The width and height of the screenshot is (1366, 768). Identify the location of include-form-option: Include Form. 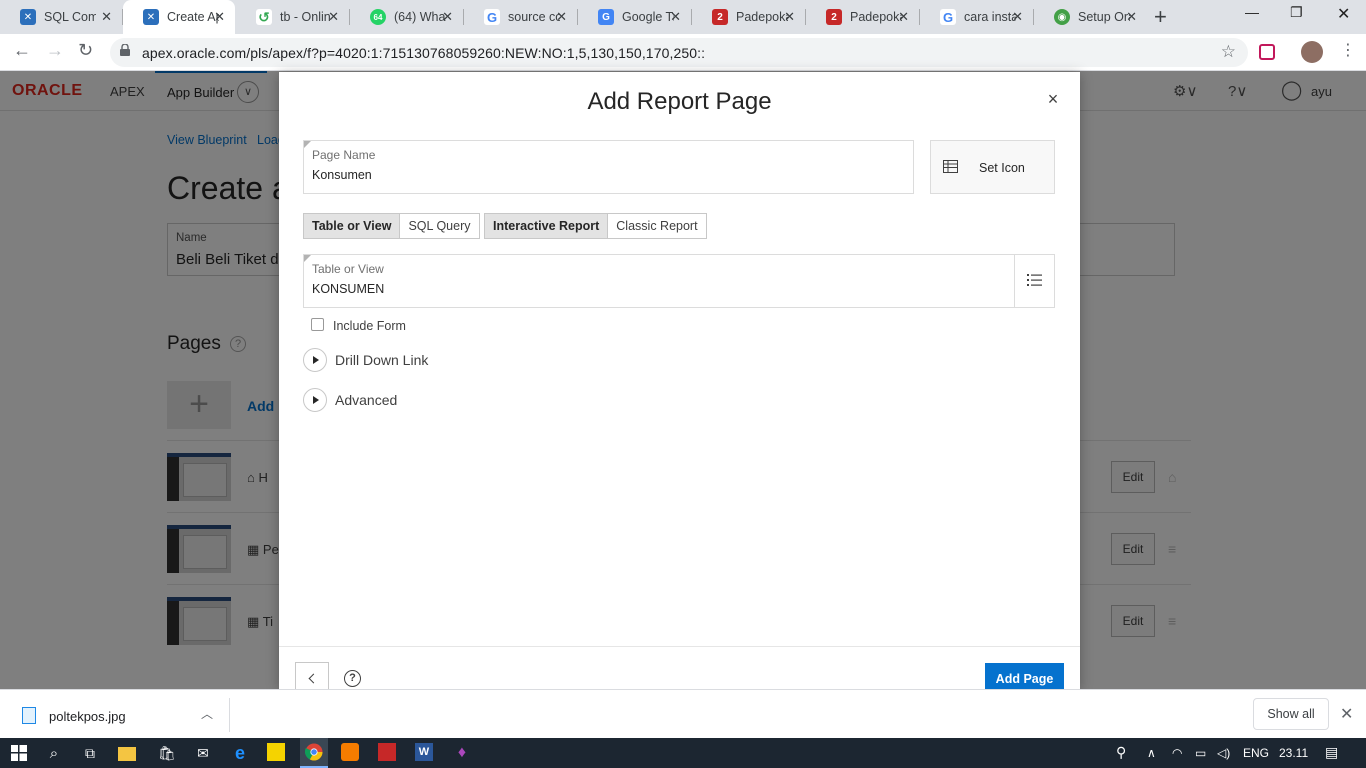
(358, 324).